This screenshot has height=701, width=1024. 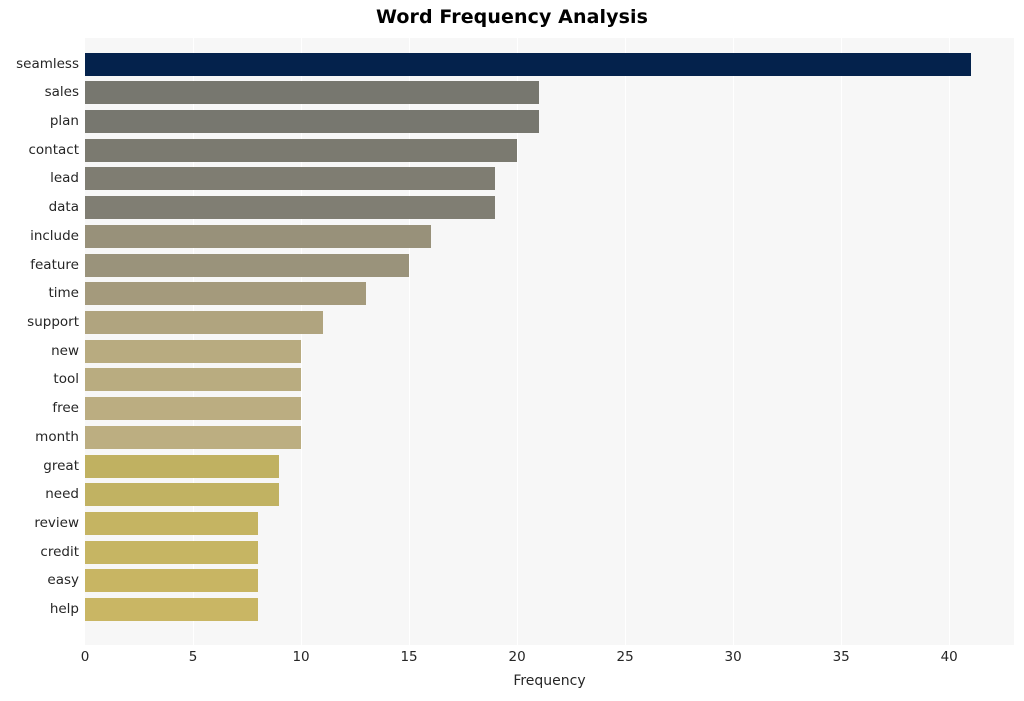 What do you see at coordinates (64, 120) in the screenshot?
I see `y-axis-label-plan: plan` at bounding box center [64, 120].